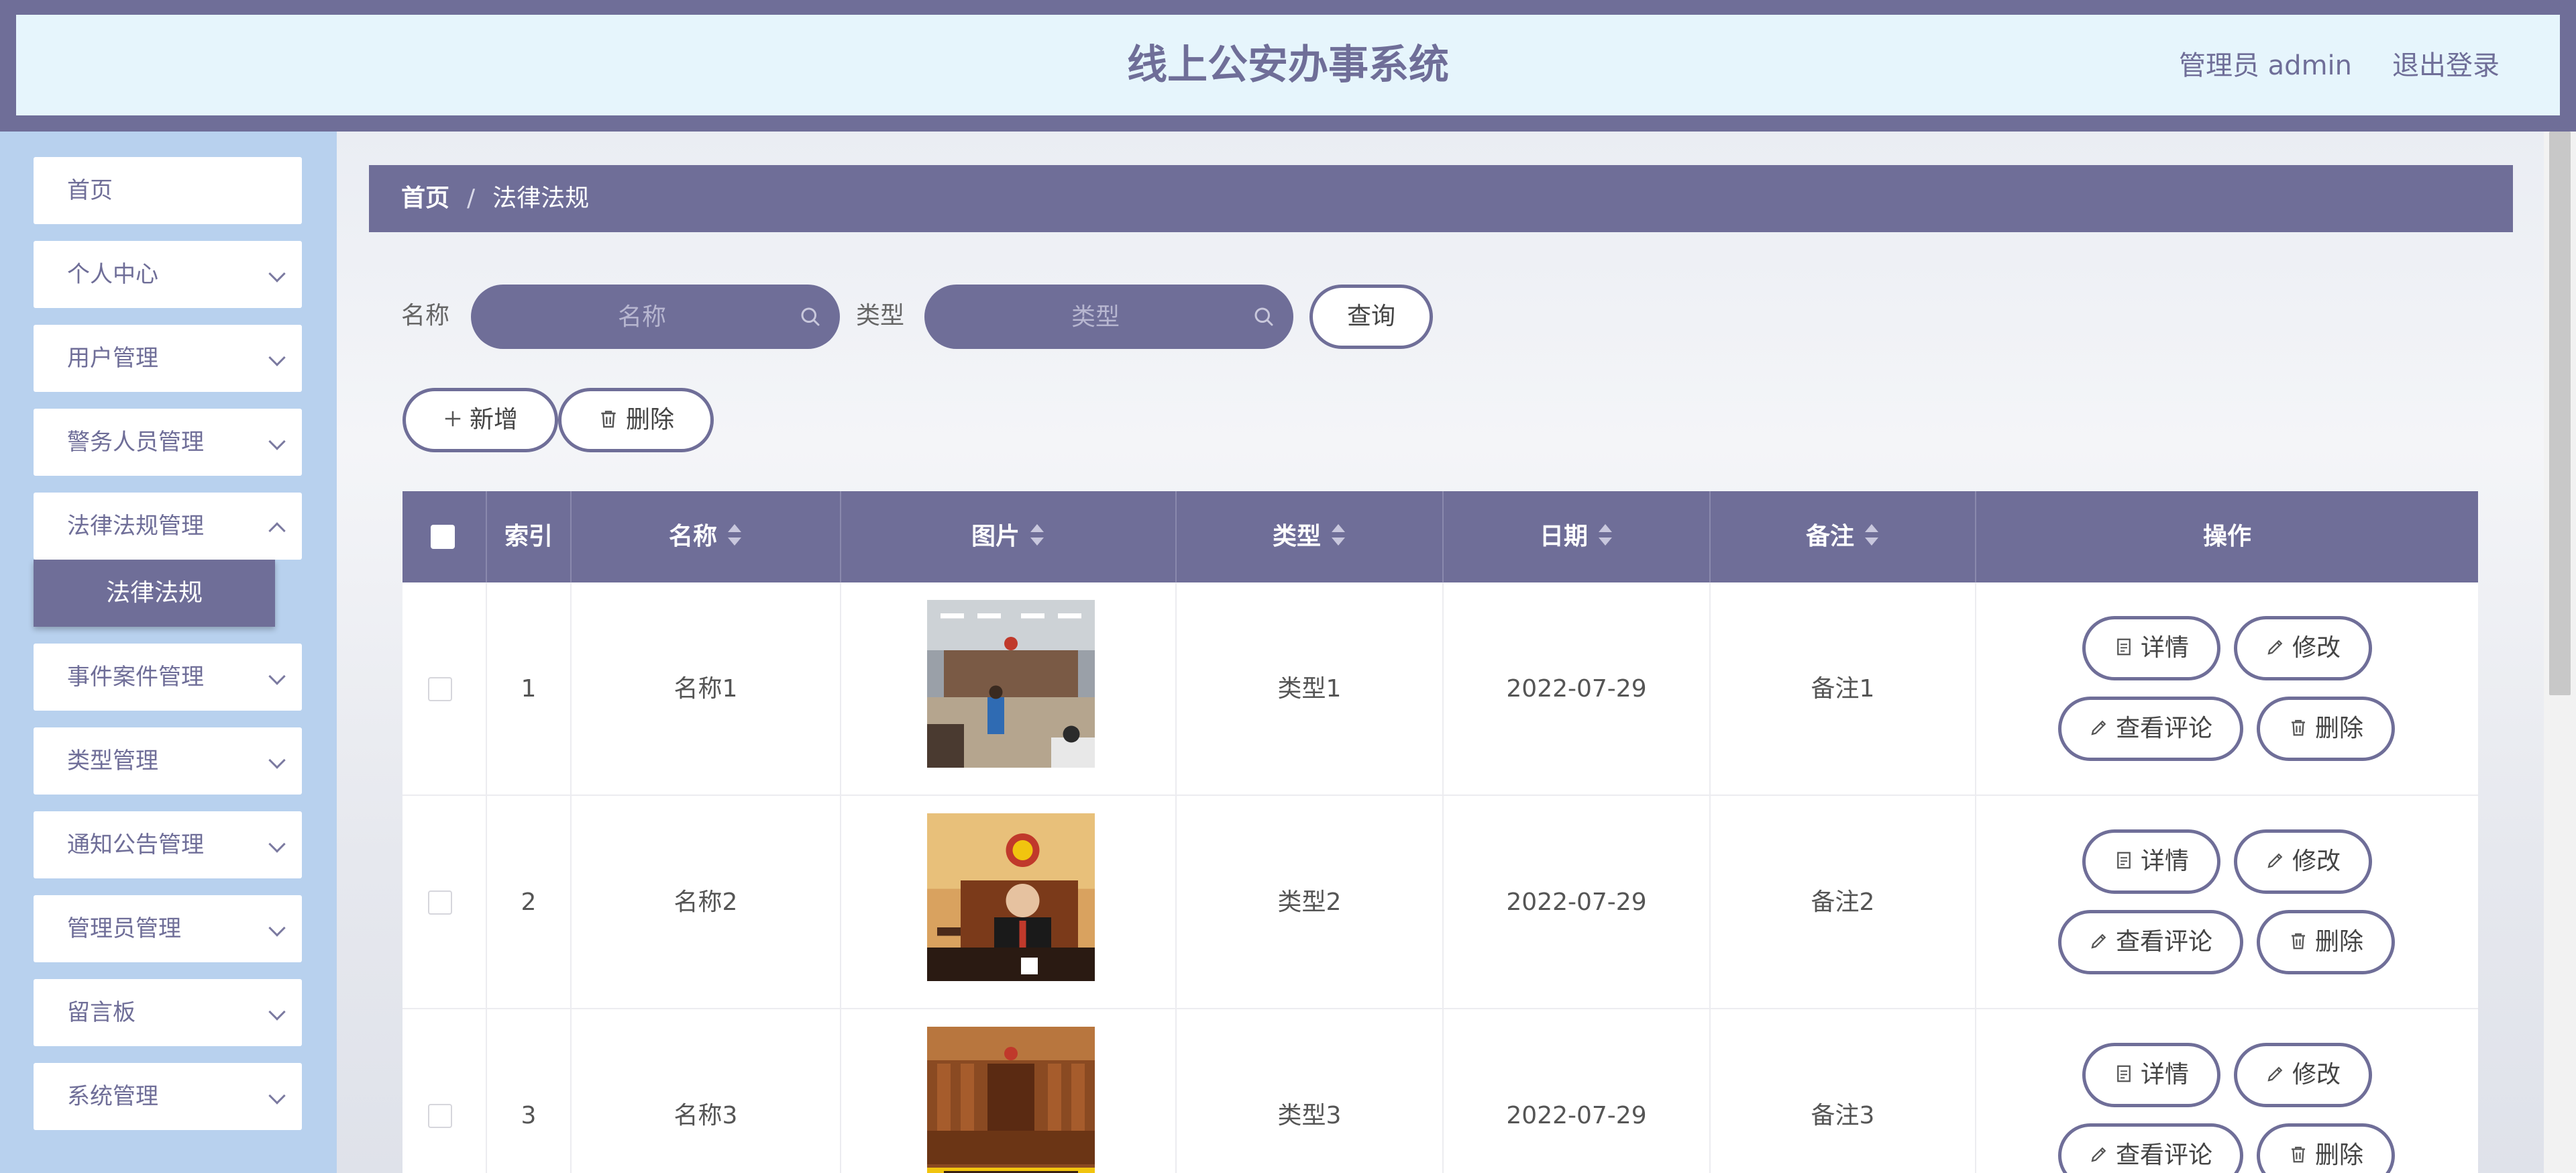  What do you see at coordinates (2265, 65) in the screenshot?
I see `current-user-label: 管理员 admin` at bounding box center [2265, 65].